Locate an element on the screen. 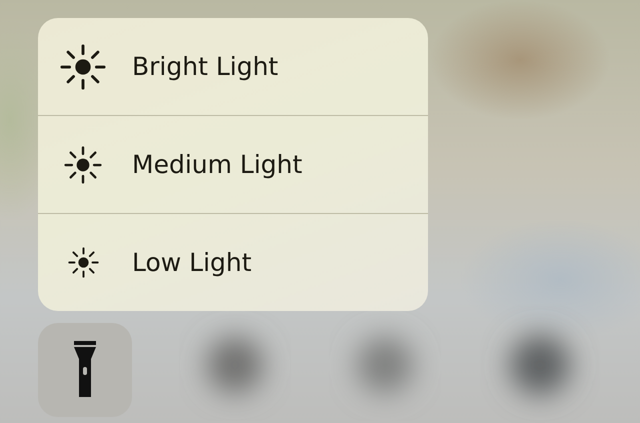 The image size is (640, 423). menu-item: Medium Light is located at coordinates (233, 165).